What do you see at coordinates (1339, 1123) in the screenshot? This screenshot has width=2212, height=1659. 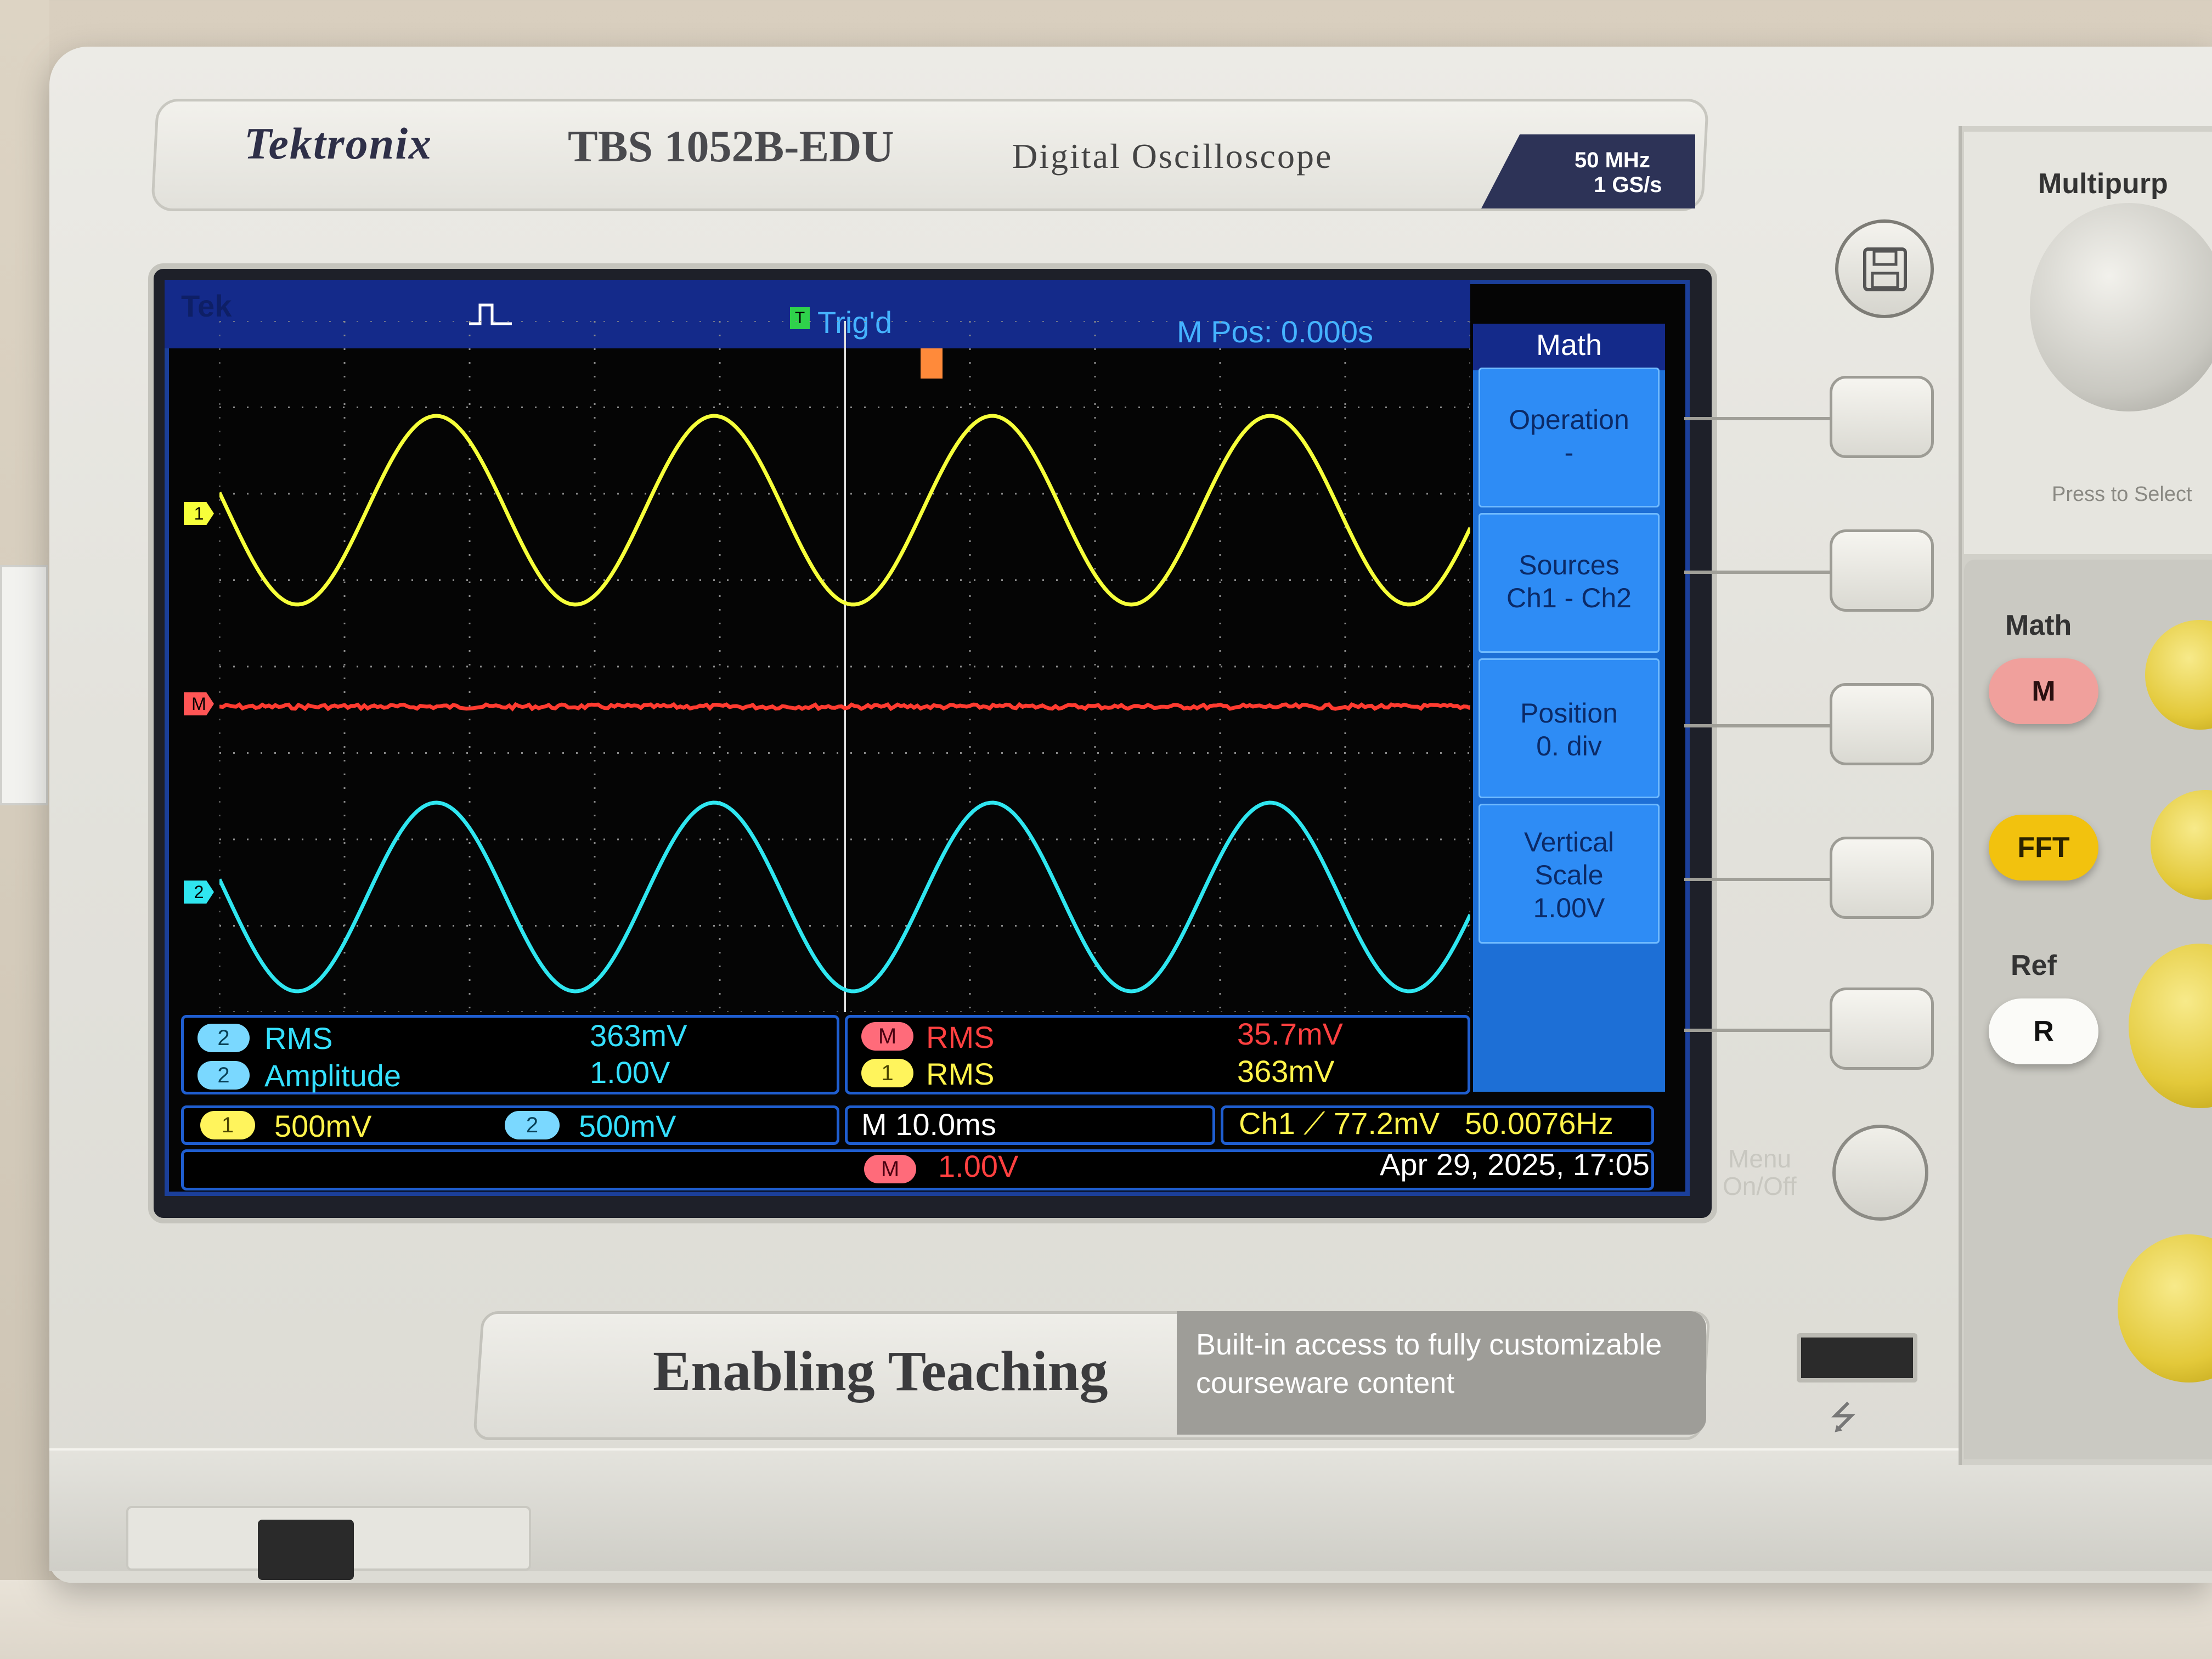 I see `trigger-readout: Ch1 ⟋ 77.2mV` at bounding box center [1339, 1123].